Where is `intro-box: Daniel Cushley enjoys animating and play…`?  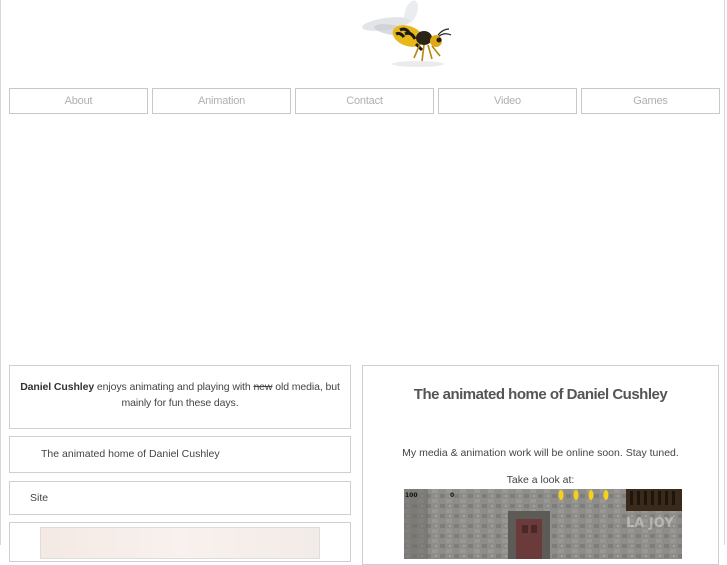
intro-box: Daniel Cushley enjoys animating and play… is located at coordinates (180, 397).